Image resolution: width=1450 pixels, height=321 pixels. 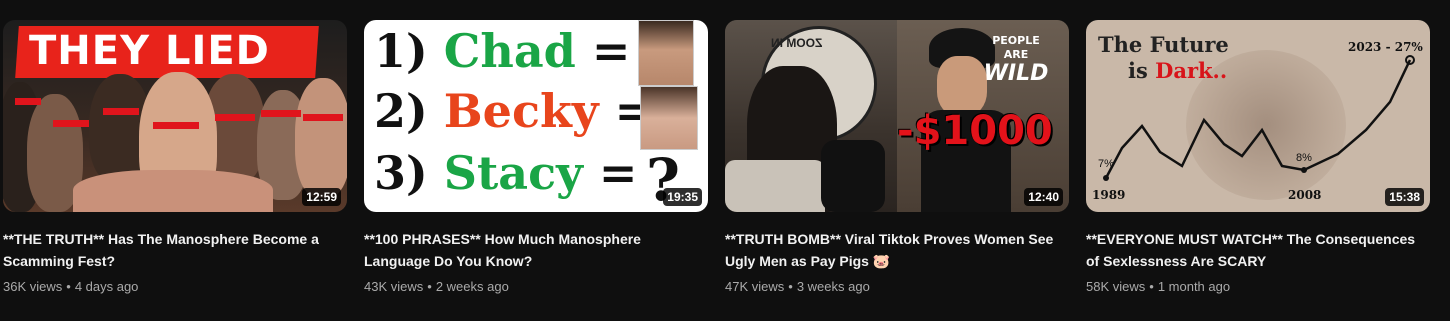 What do you see at coordinates (1116, 286) in the screenshot?
I see `view-count: 58K views` at bounding box center [1116, 286].